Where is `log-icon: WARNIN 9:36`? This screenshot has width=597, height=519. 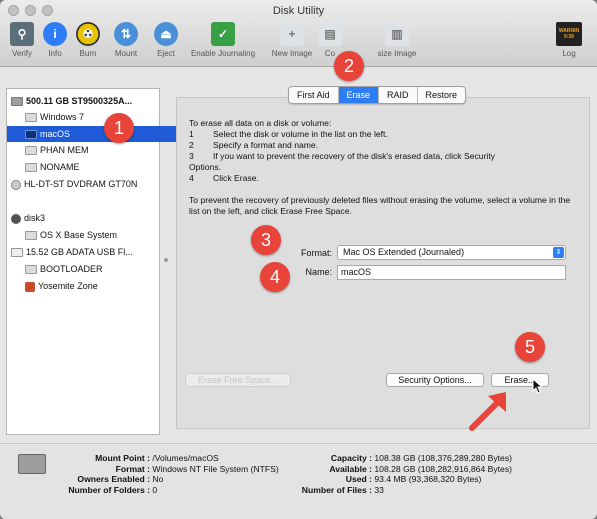
log-icon: WARNIN 9:36 is located at coordinates (569, 34).